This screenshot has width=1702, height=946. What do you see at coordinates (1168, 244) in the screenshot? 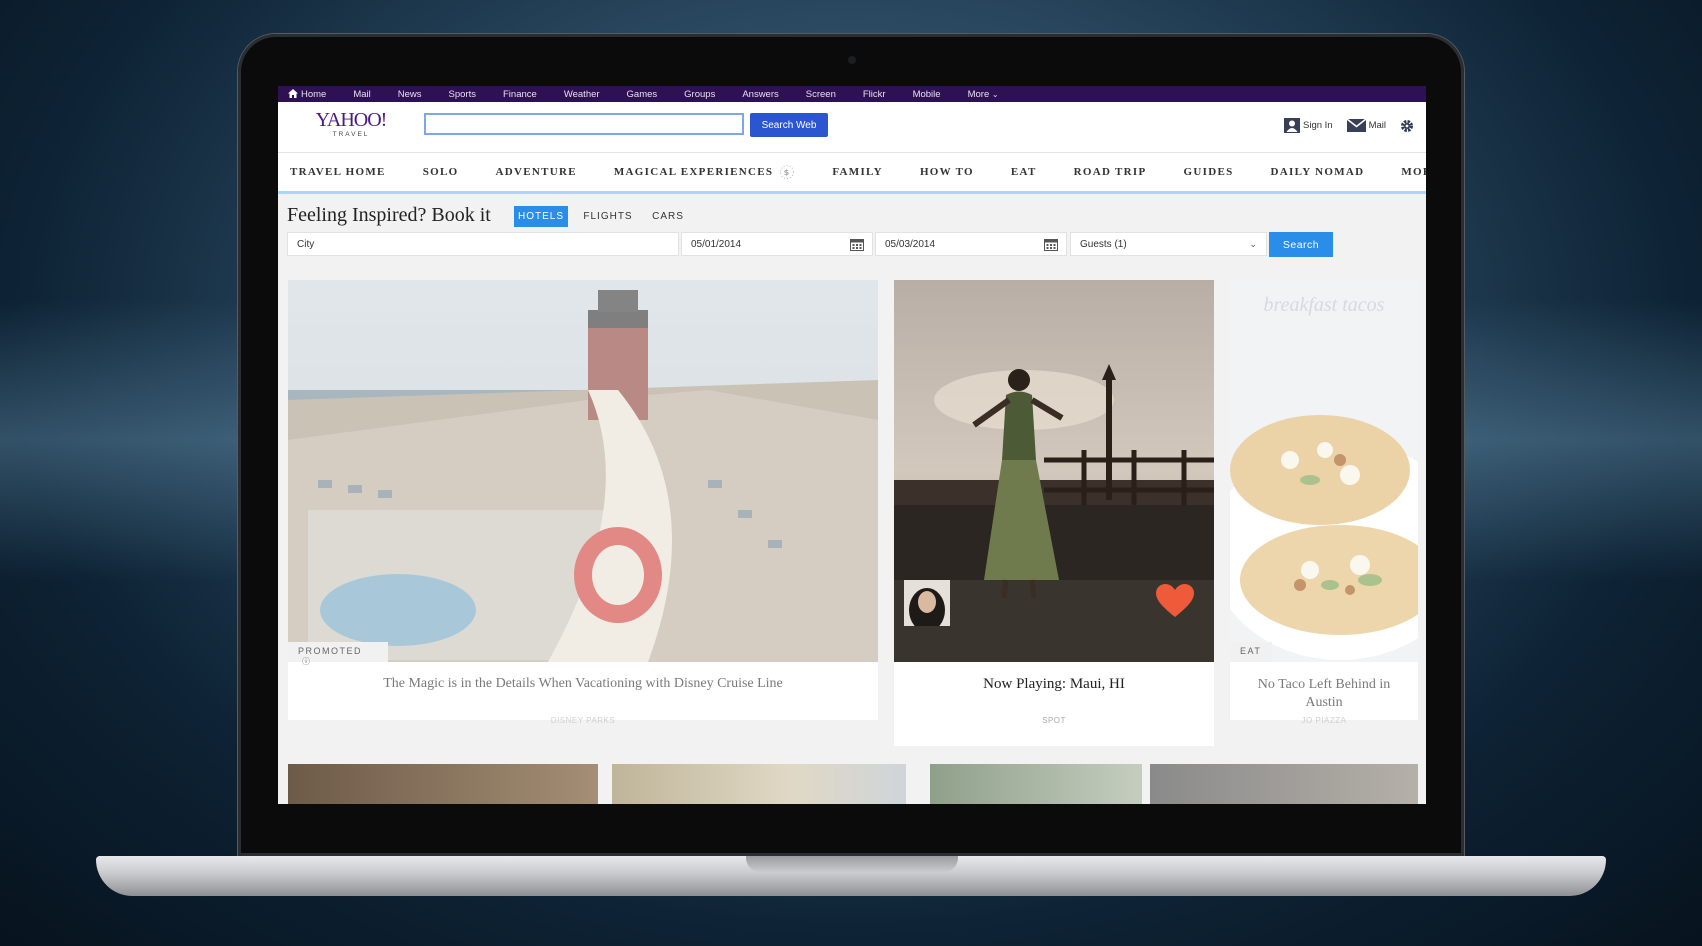
I see `guests-select: Guests (1) ⌄` at bounding box center [1168, 244].